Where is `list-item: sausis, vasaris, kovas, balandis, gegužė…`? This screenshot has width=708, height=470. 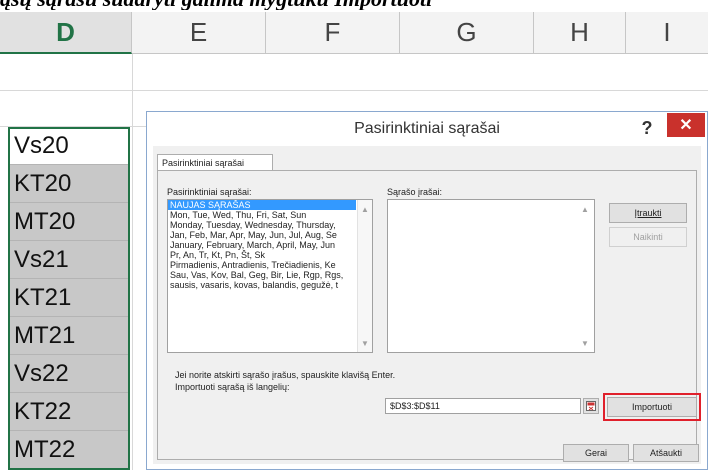 list-item: sausis, vasaris, kovas, balandis, gegužė… is located at coordinates (262, 285).